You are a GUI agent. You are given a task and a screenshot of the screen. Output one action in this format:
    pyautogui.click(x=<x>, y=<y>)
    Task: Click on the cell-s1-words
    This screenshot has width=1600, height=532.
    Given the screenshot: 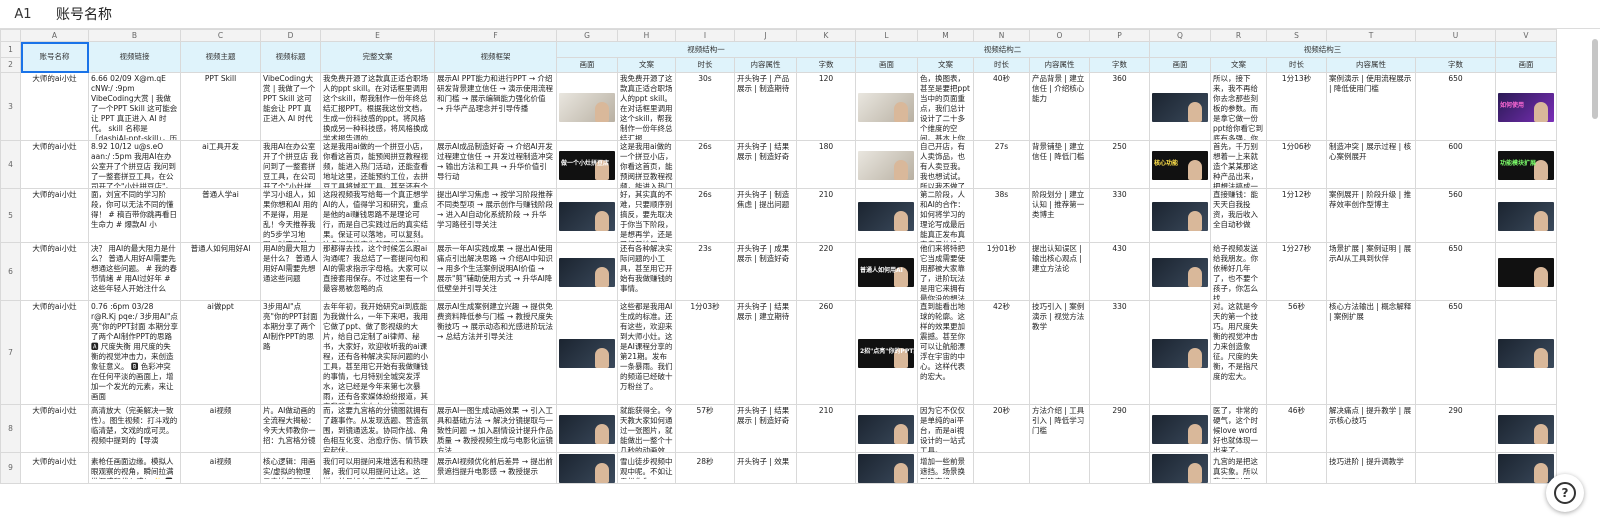 What is the action you would take?
    pyautogui.click(x=826, y=468)
    